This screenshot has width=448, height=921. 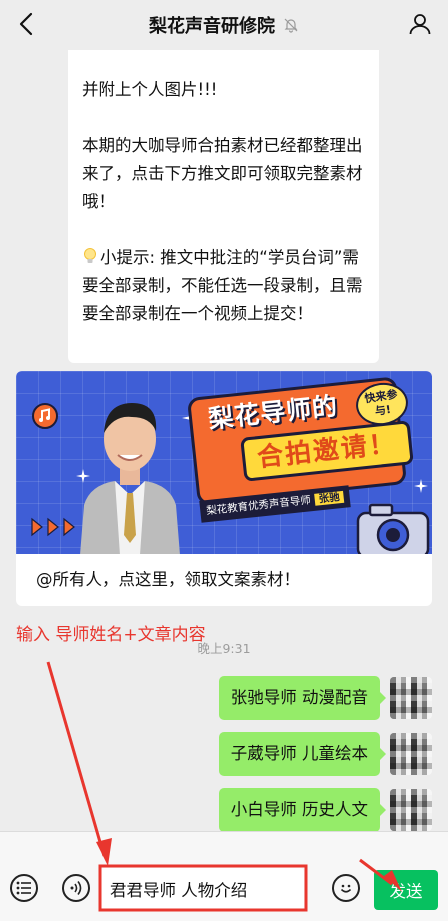 I want to click on message-bubble: 张驰导师 动漫配音, so click(x=302, y=698).